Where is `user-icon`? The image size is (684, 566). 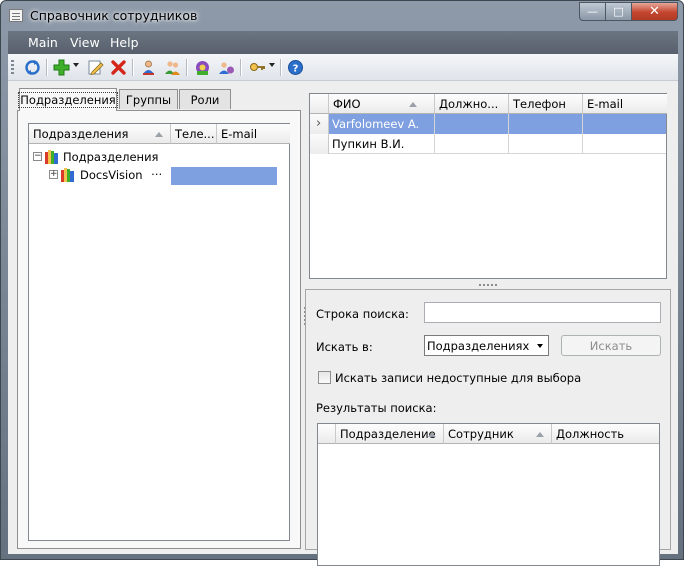 user-icon is located at coordinates (148, 67).